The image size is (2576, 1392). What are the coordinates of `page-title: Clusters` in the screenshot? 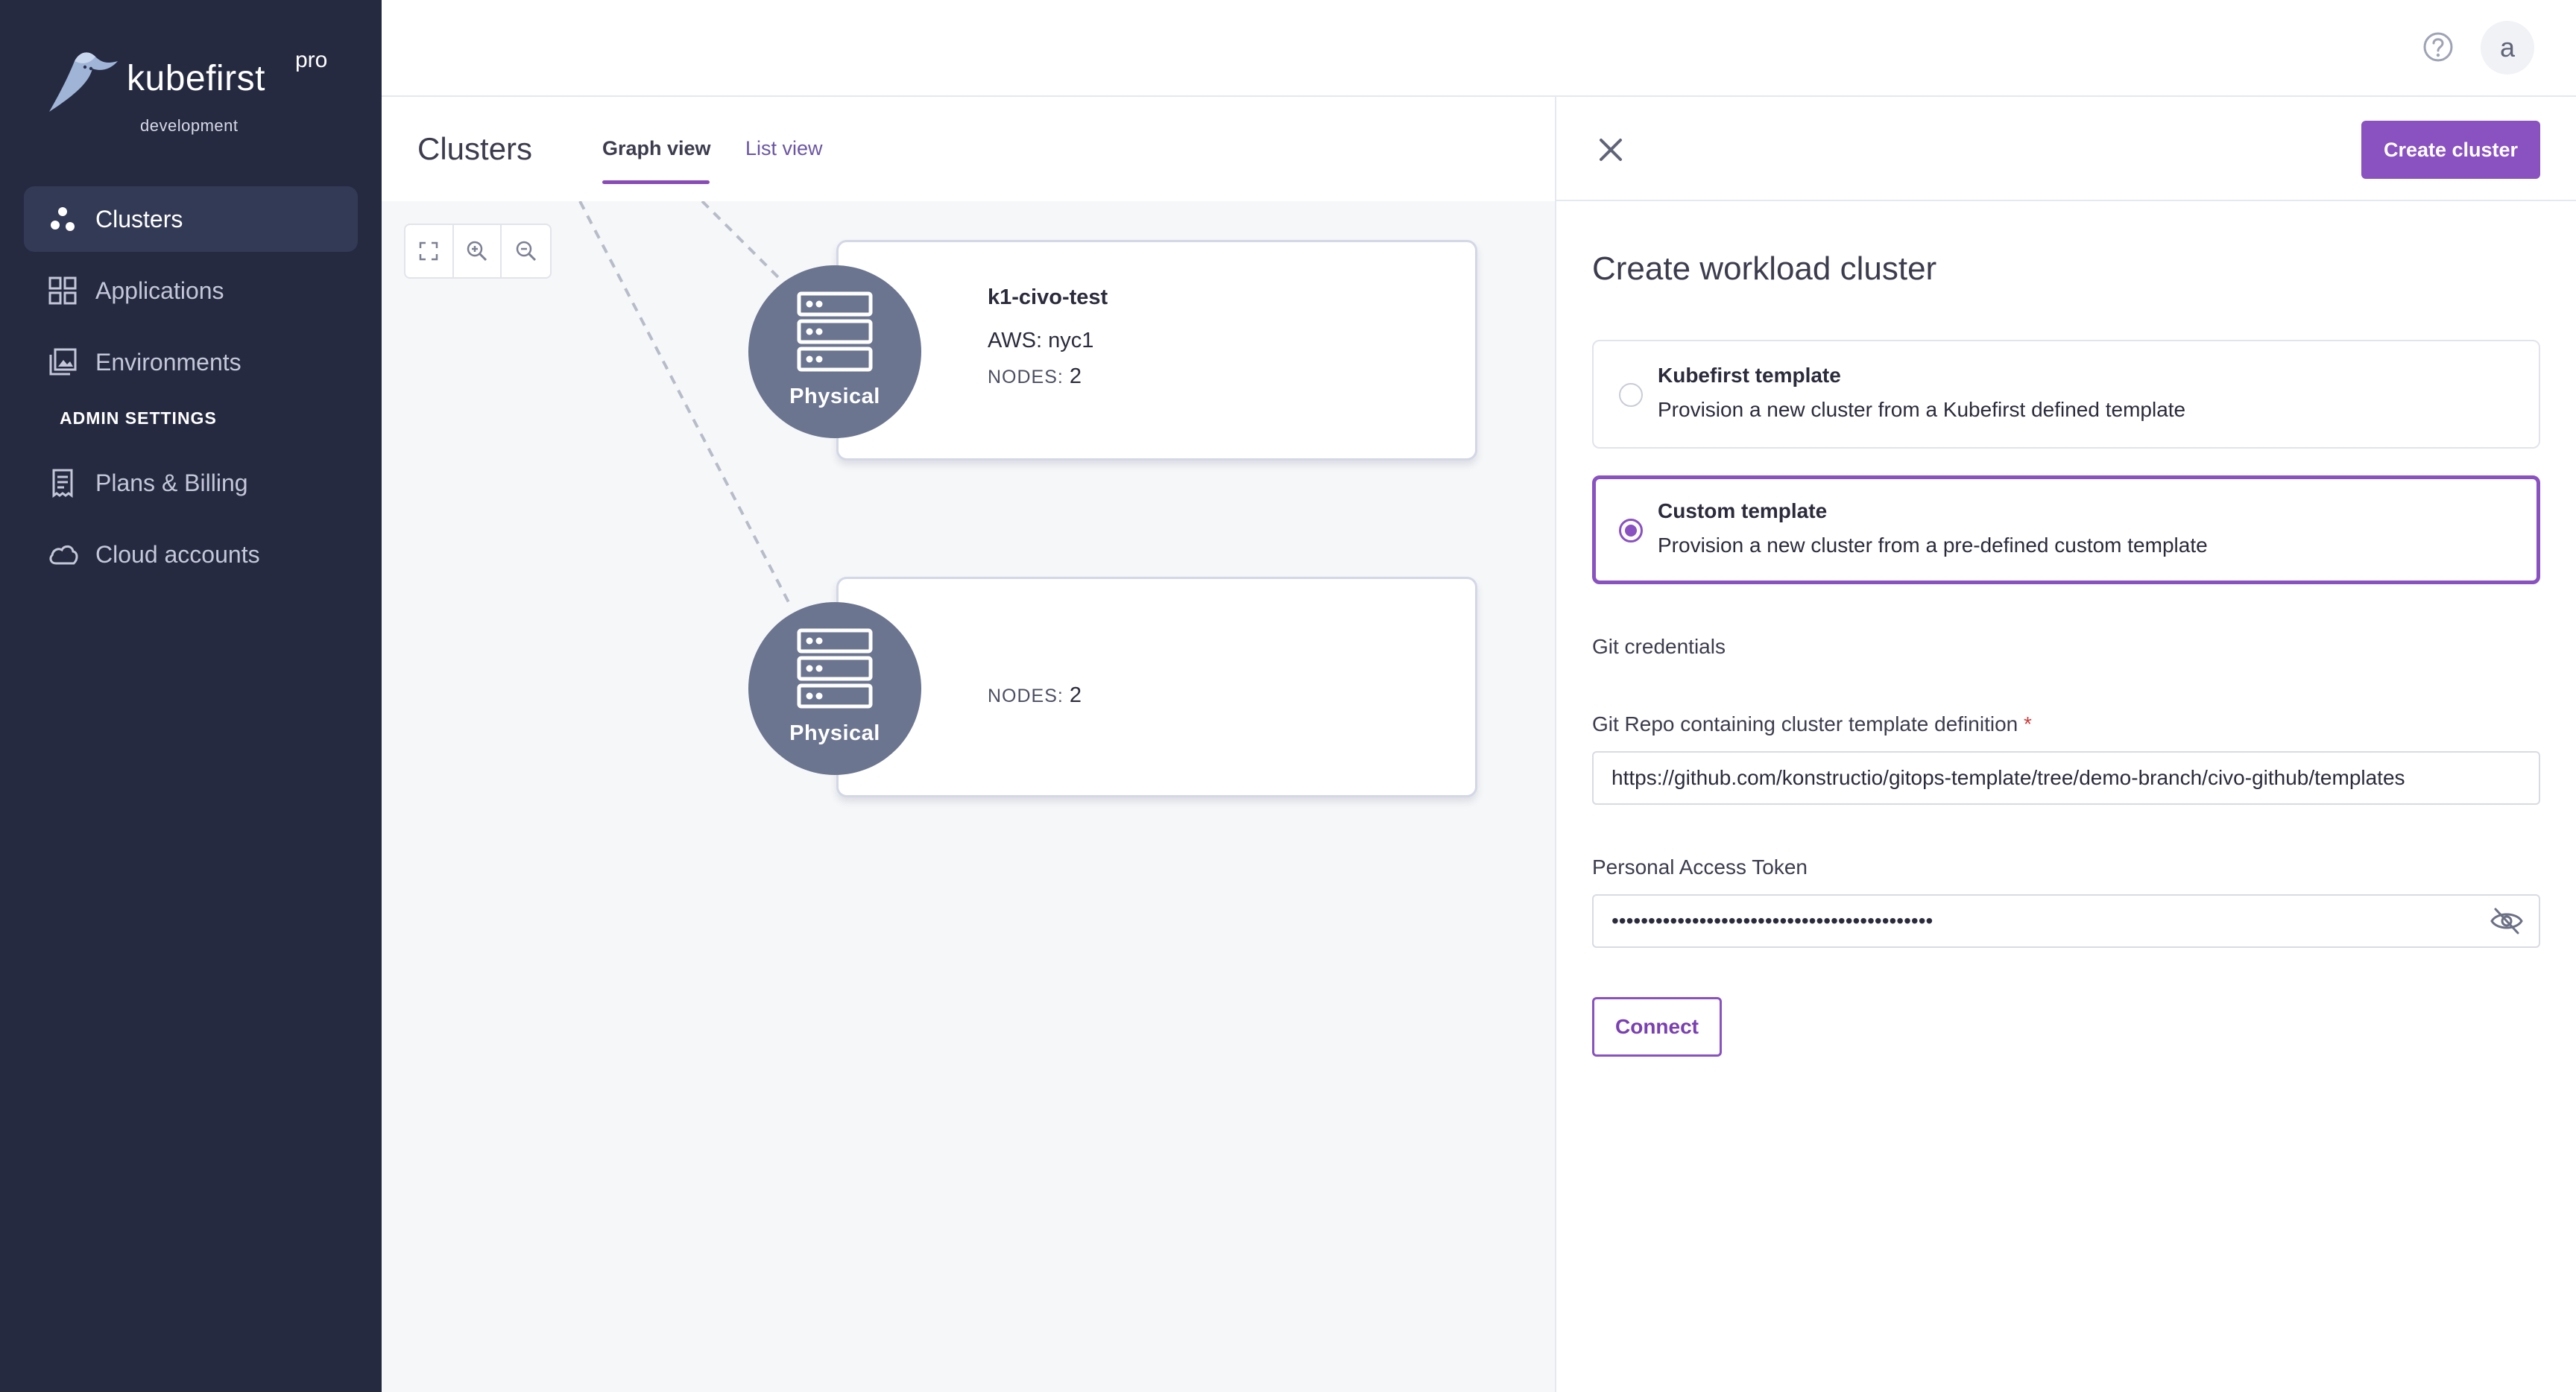 It's located at (475, 148).